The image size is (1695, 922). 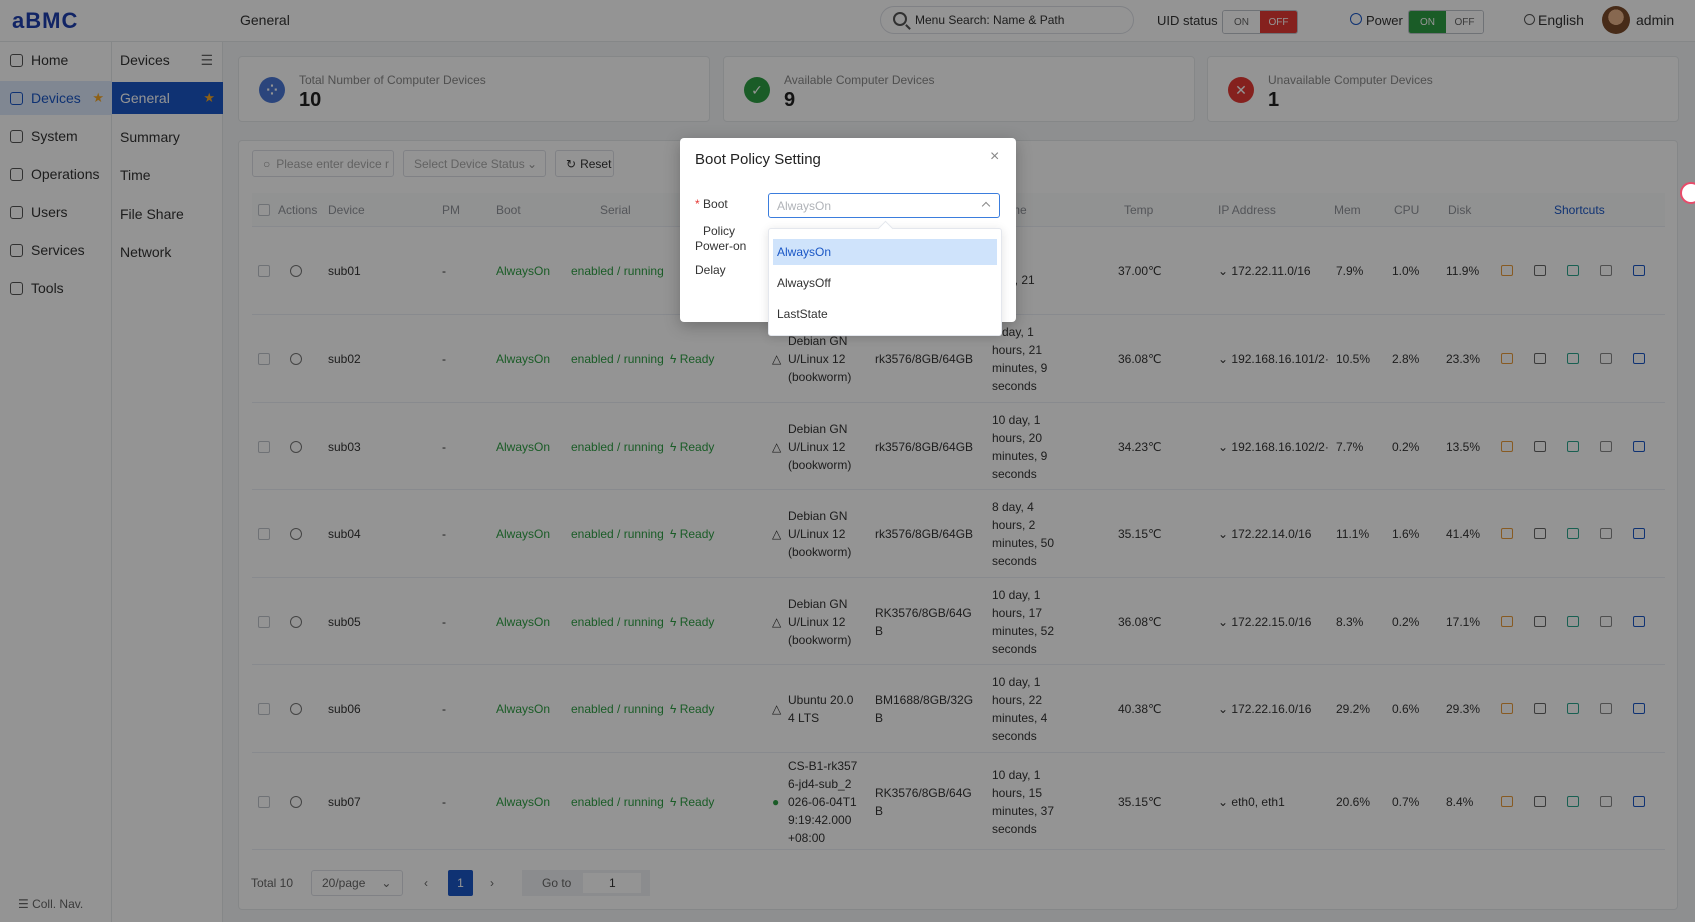 What do you see at coordinates (885, 314) in the screenshot?
I see `option-last-state: LastState` at bounding box center [885, 314].